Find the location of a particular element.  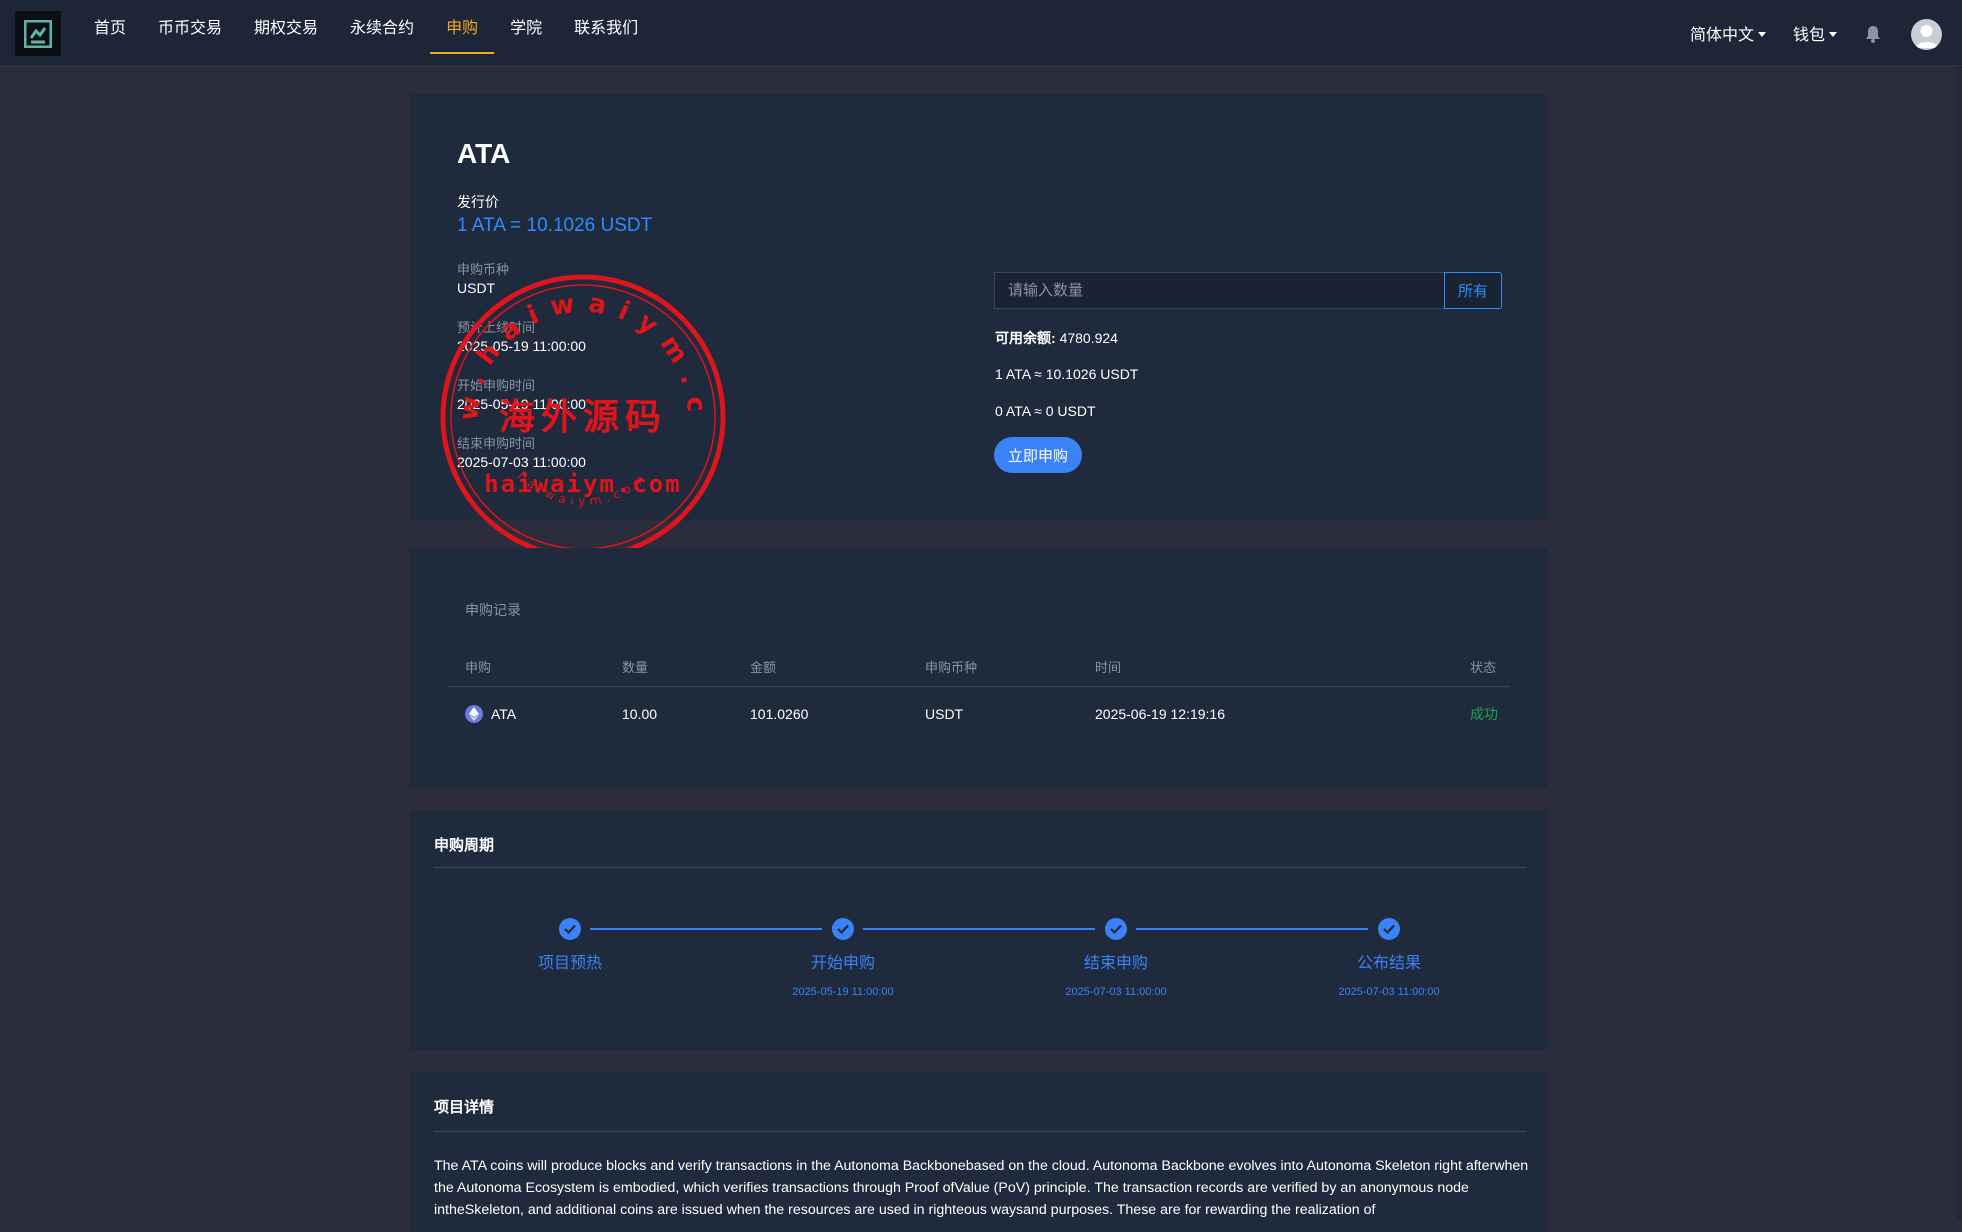

step-label: 项目预热 is located at coordinates (569, 963).